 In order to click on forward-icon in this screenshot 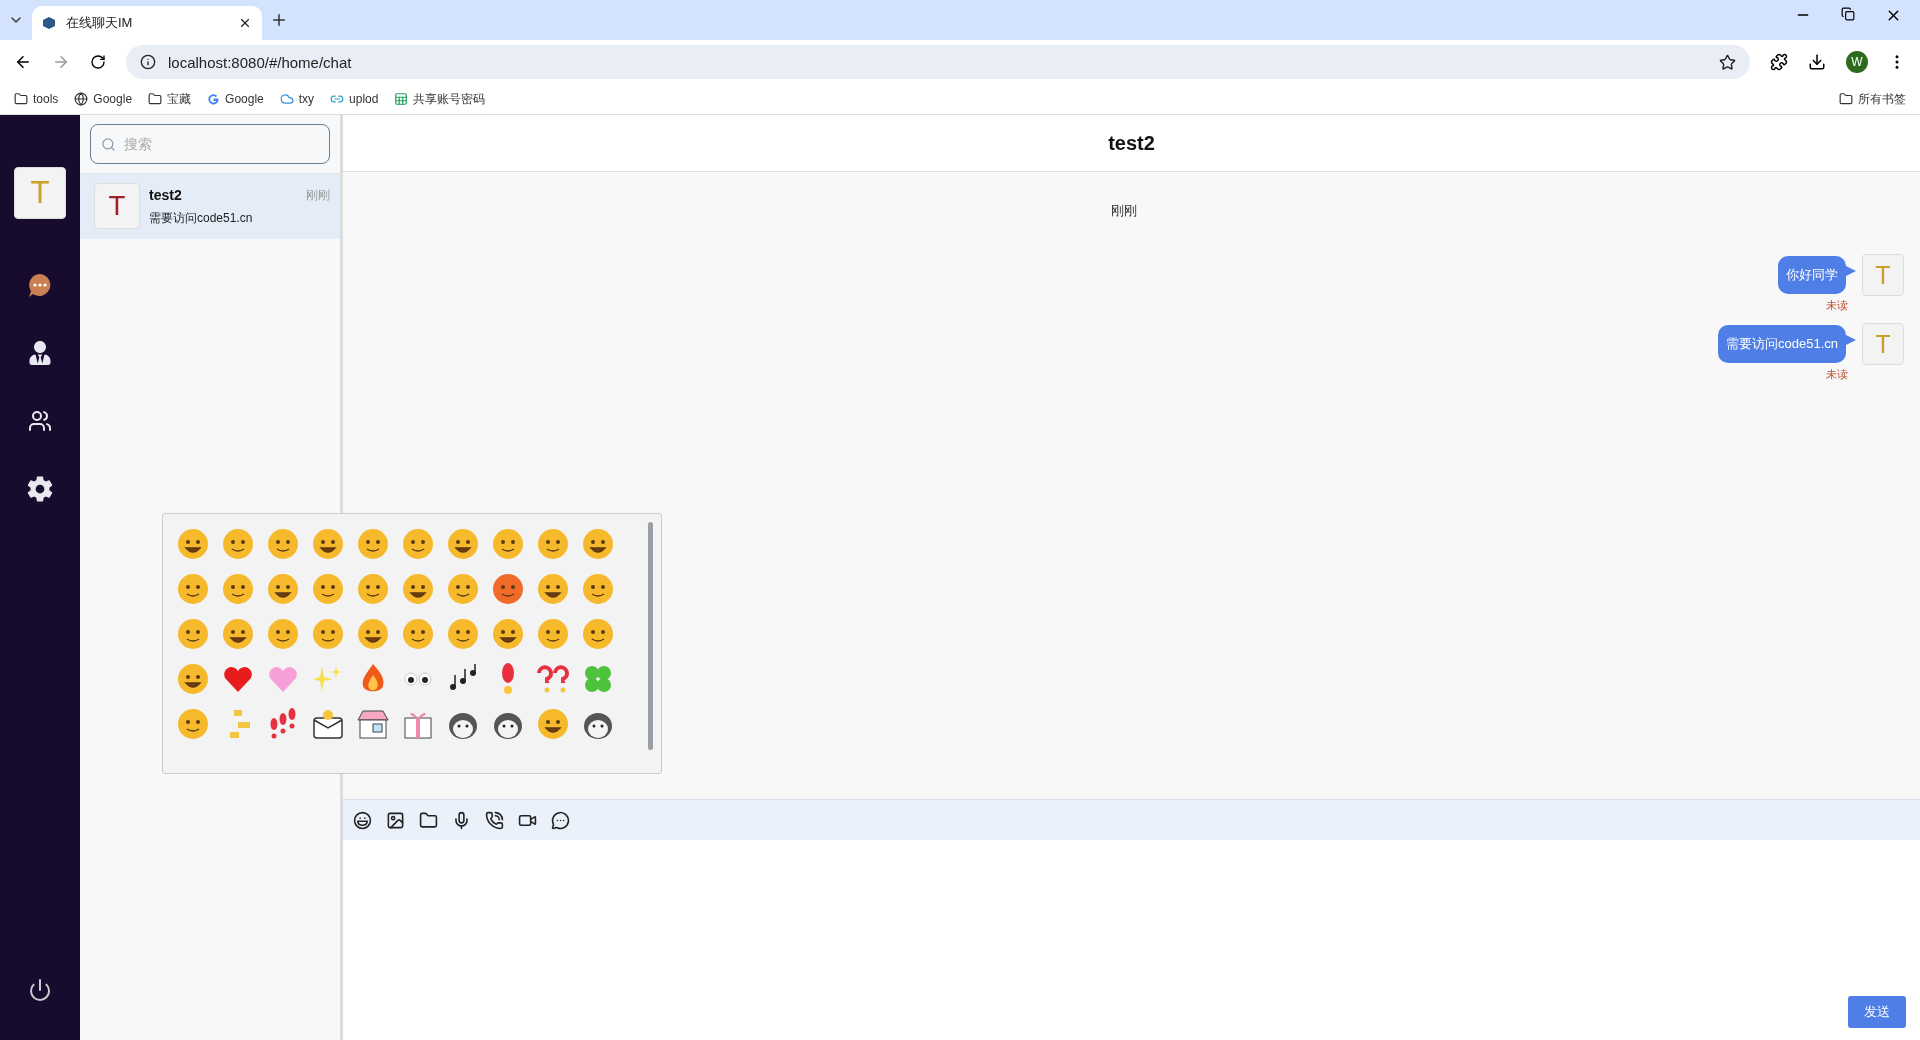, I will do `click(61, 62)`.